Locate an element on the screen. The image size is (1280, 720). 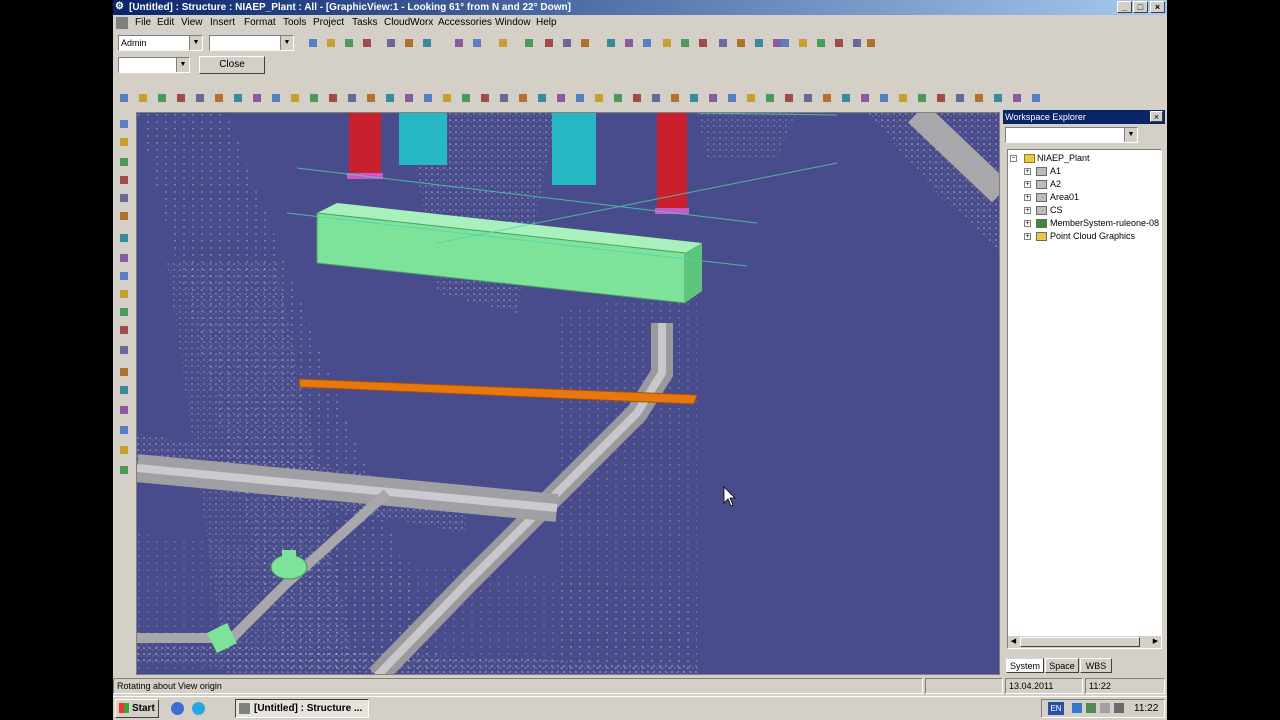
menu-file: File is located at coordinates (143, 23).